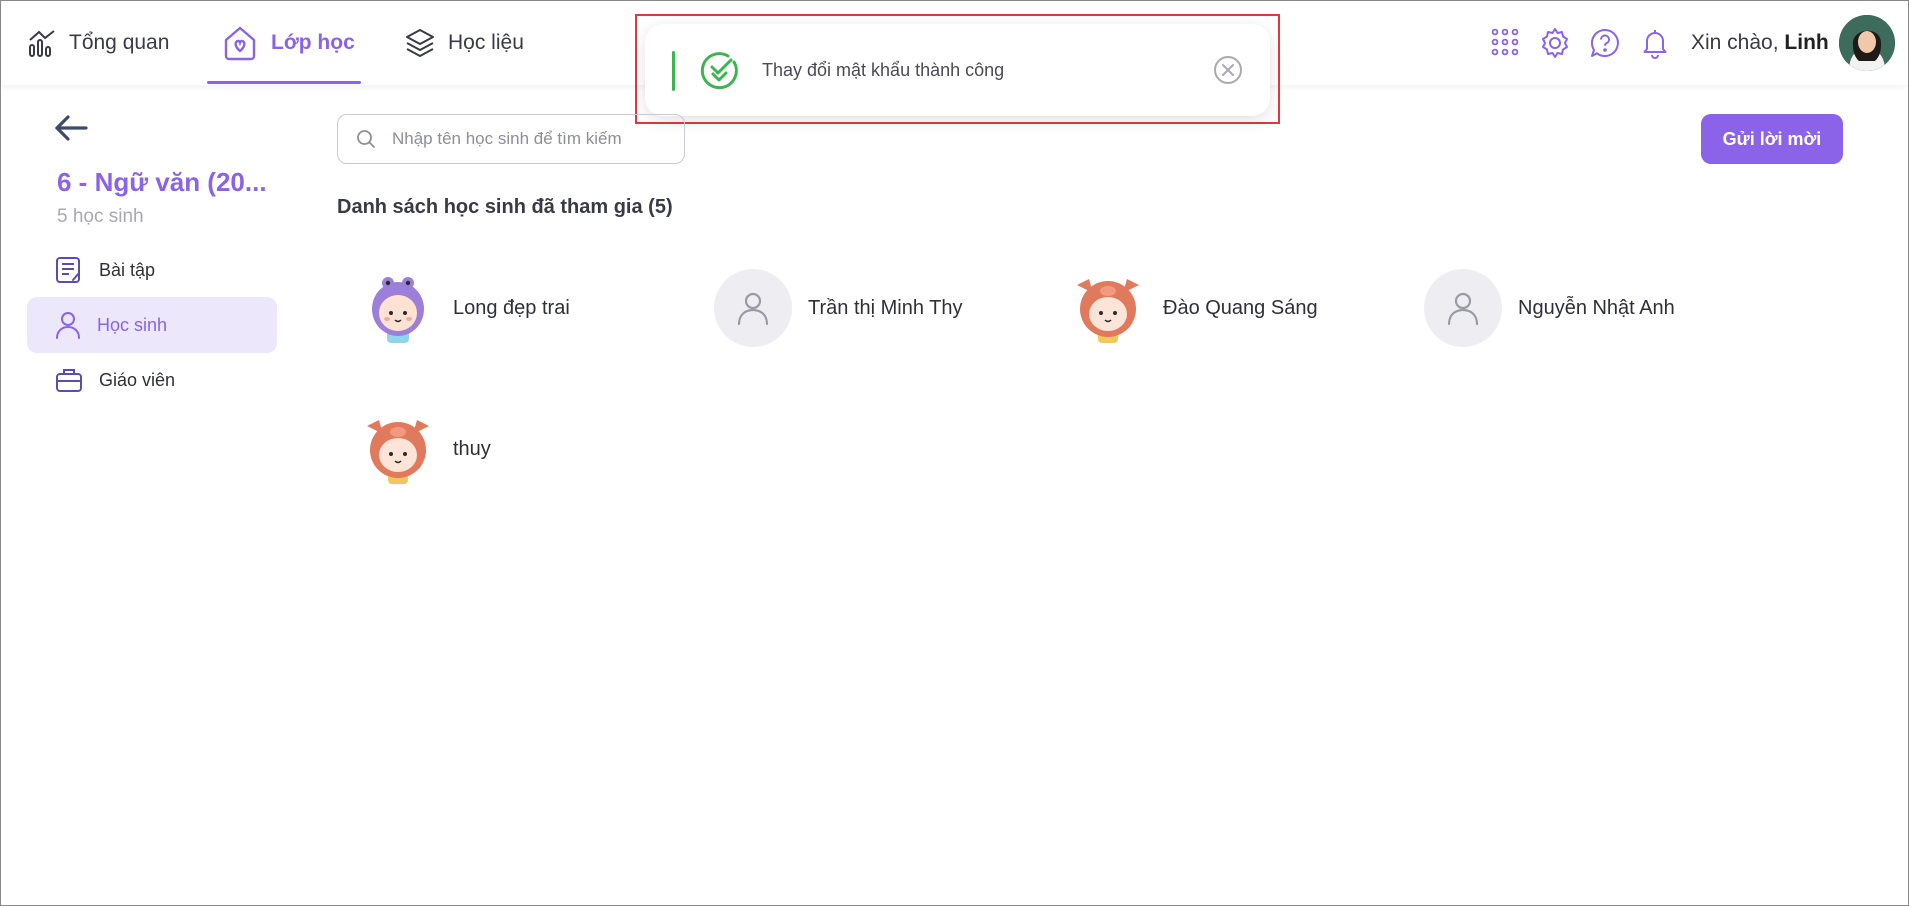  Describe the element at coordinates (100, 216) in the screenshot. I see `class-student-count: 5 học sinh` at that location.